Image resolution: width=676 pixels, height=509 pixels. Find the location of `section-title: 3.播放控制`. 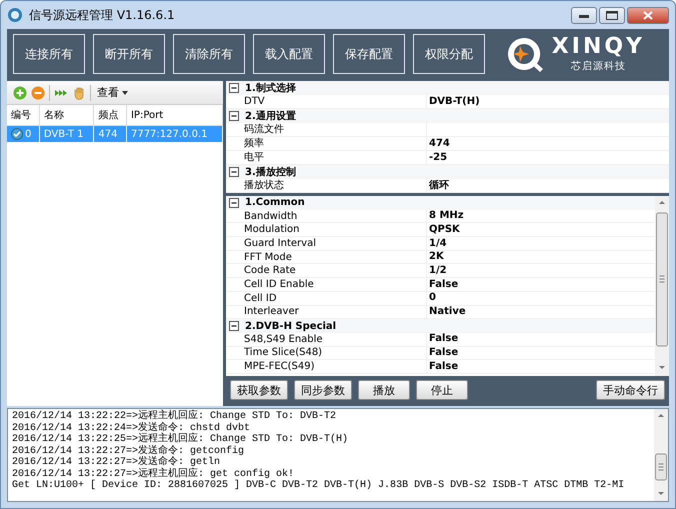

section-title: 3.播放控制 is located at coordinates (270, 172).